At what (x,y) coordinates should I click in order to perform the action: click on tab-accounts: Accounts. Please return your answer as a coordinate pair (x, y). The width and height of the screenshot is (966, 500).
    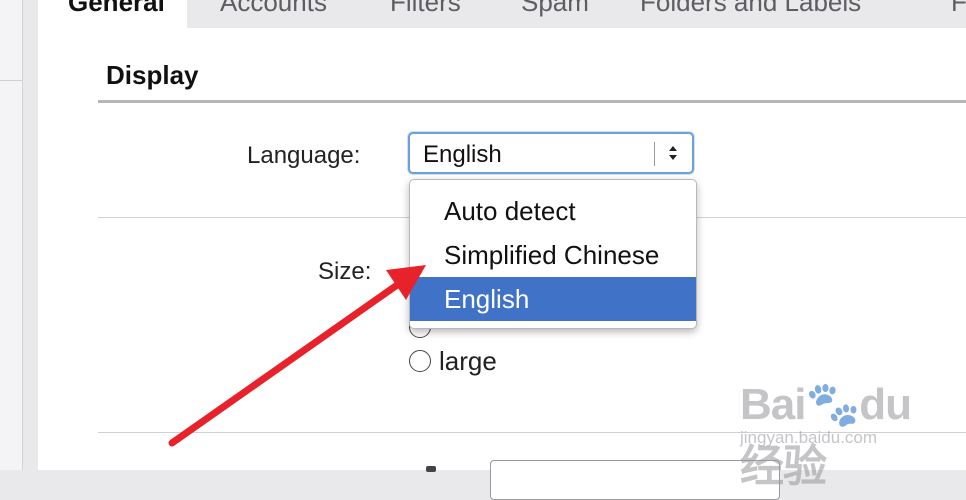
    Looking at the image, I should click on (273, 14).